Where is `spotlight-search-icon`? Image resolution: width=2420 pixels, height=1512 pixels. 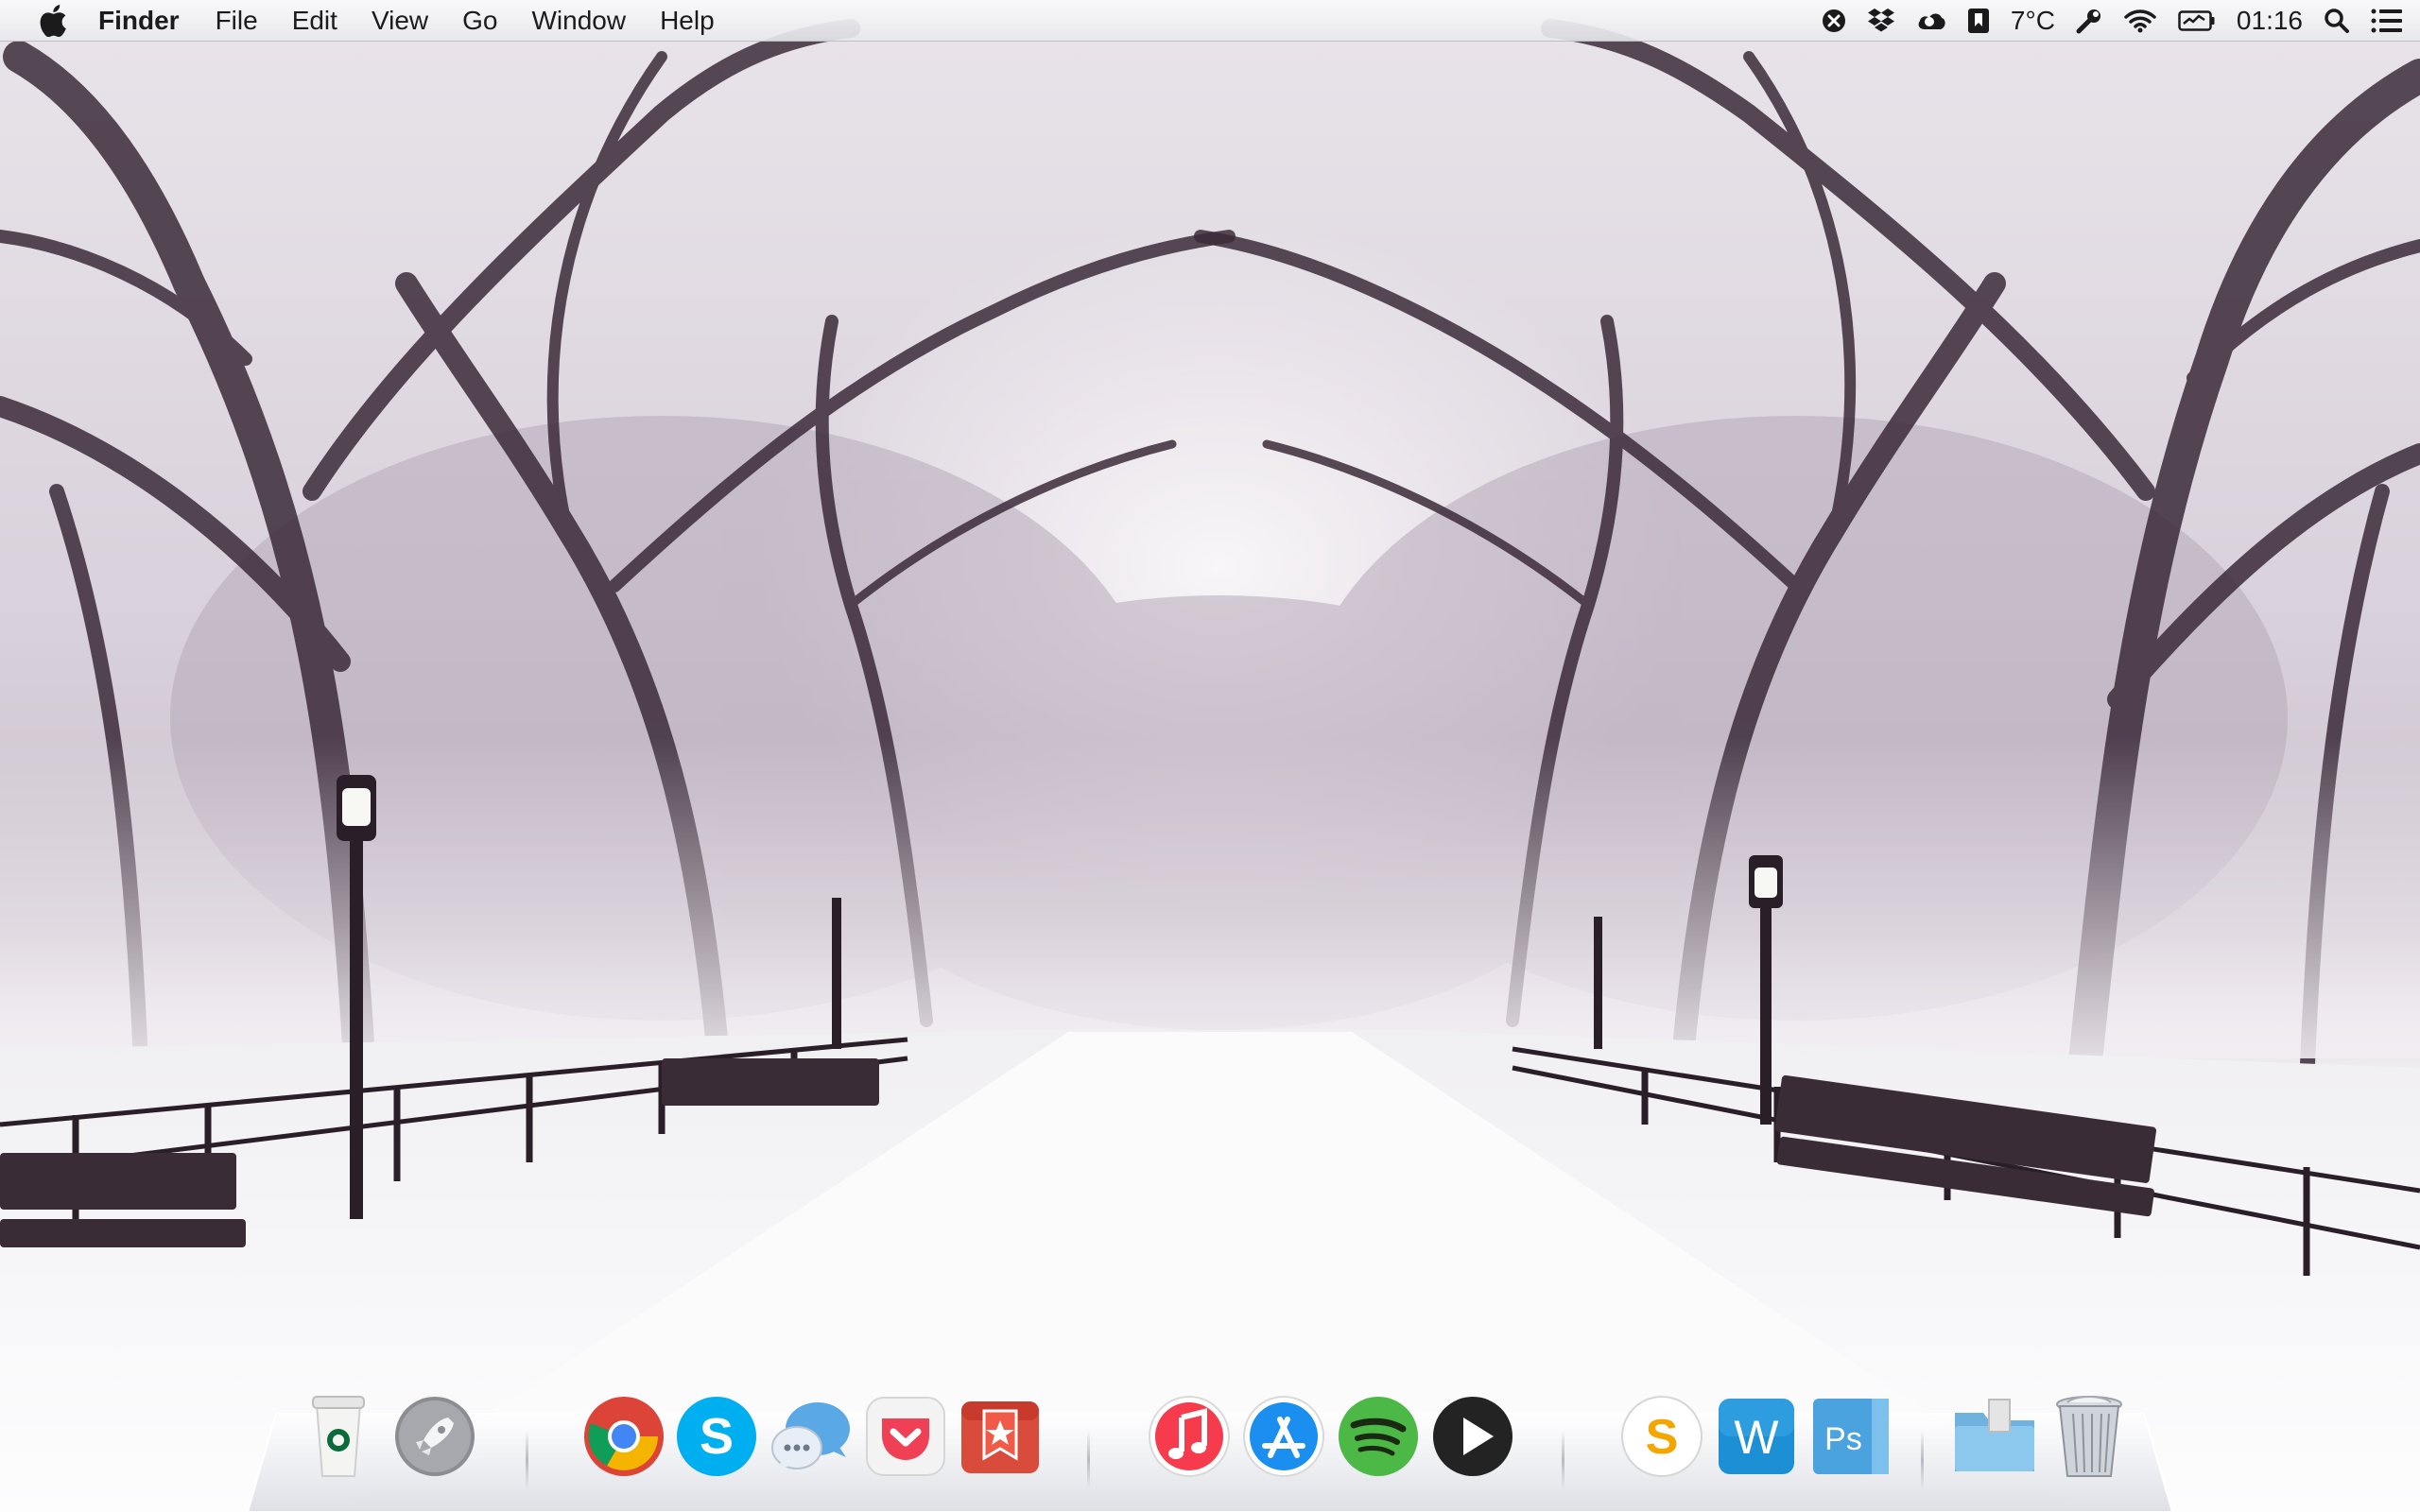 spotlight-search-icon is located at coordinates (2337, 21).